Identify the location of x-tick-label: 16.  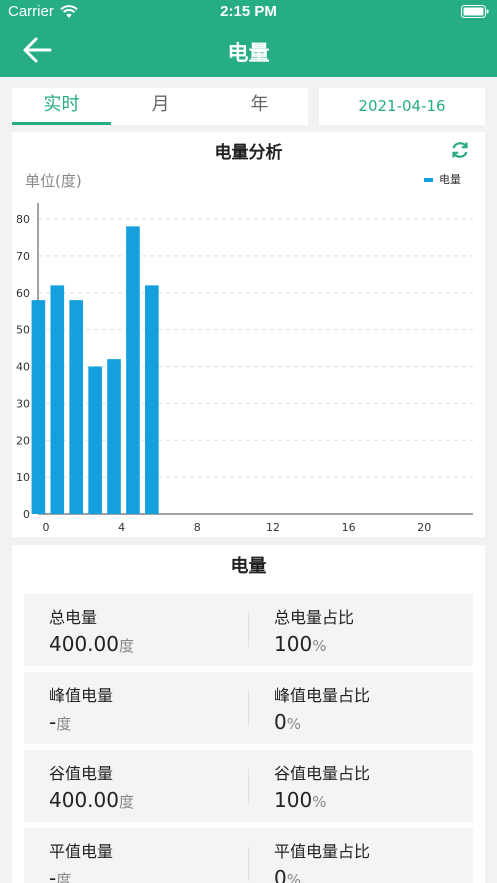
(349, 527).